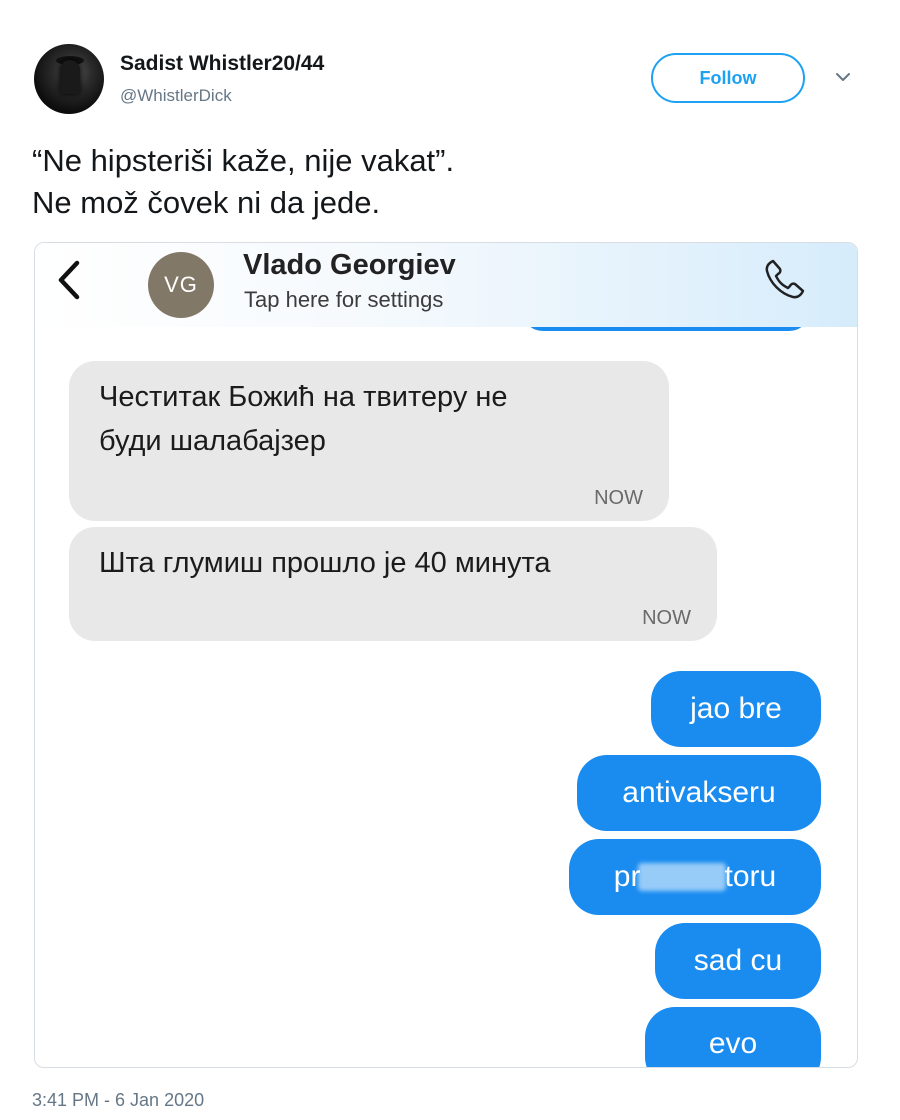  I want to click on message-text: sad cu, so click(738, 960).